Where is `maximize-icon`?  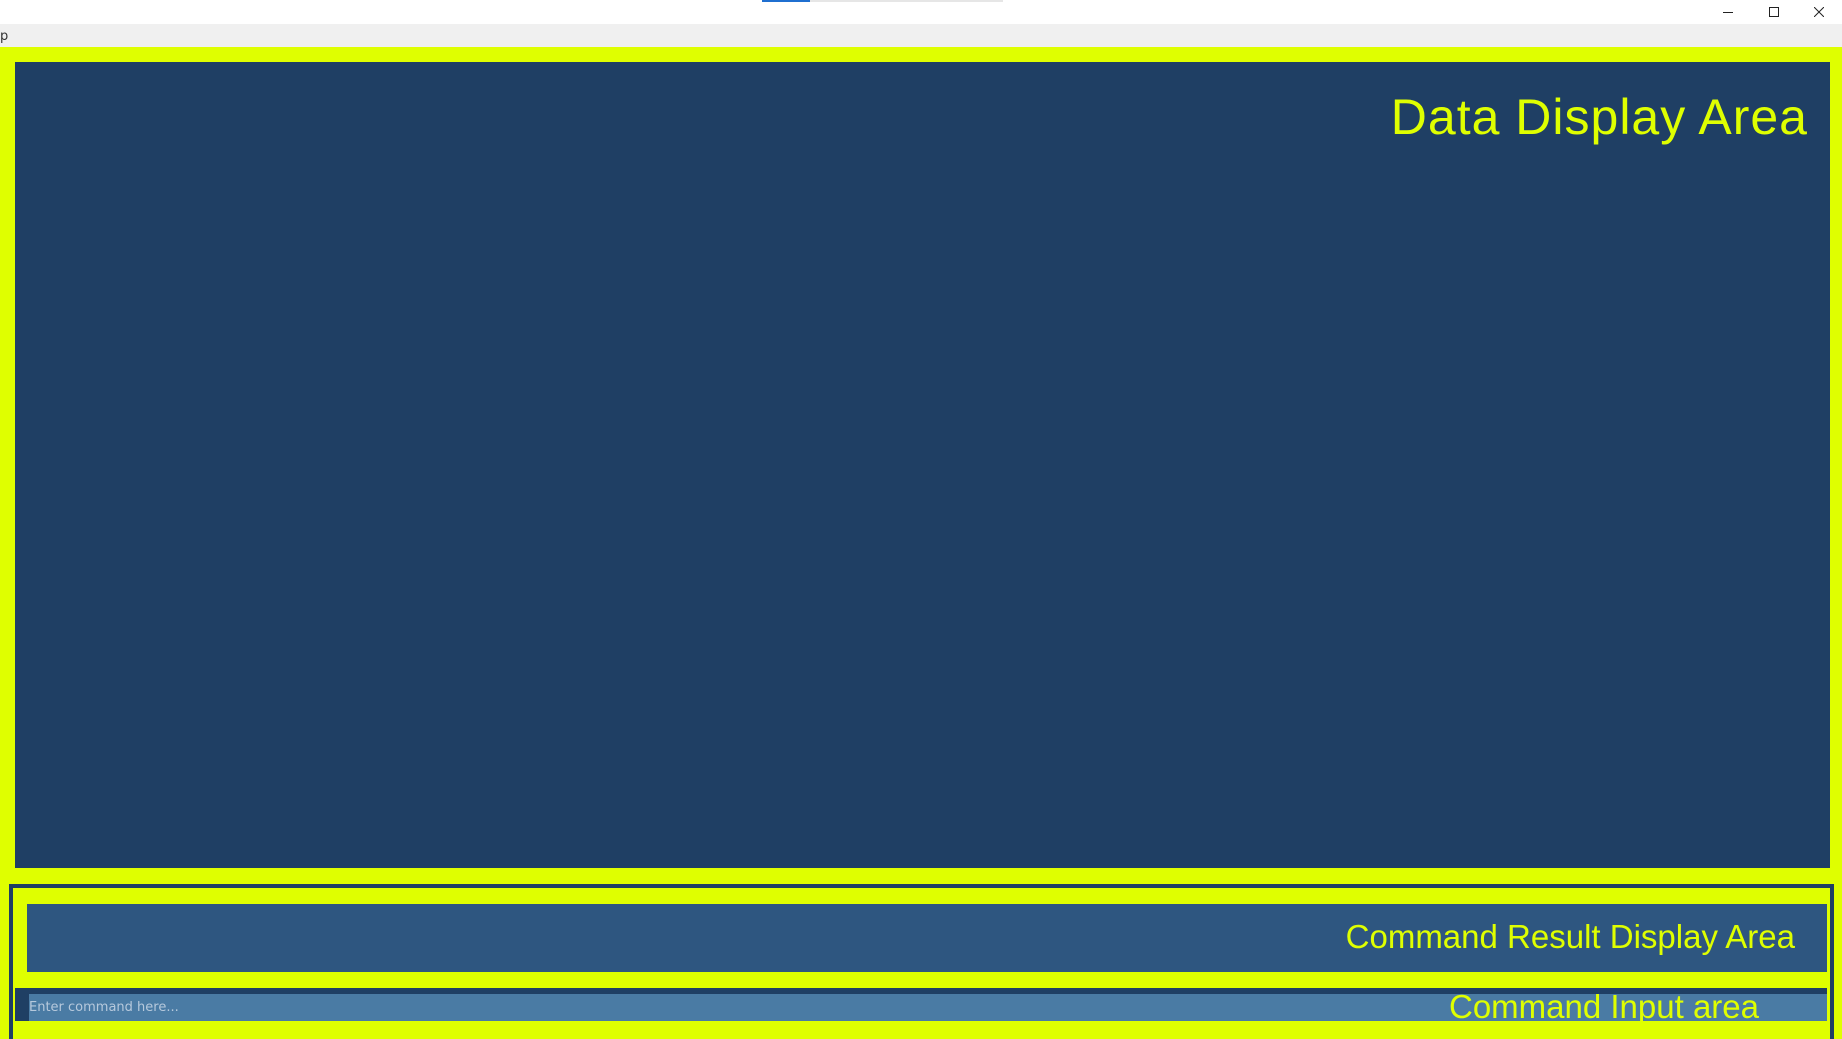
maximize-icon is located at coordinates (1774, 12).